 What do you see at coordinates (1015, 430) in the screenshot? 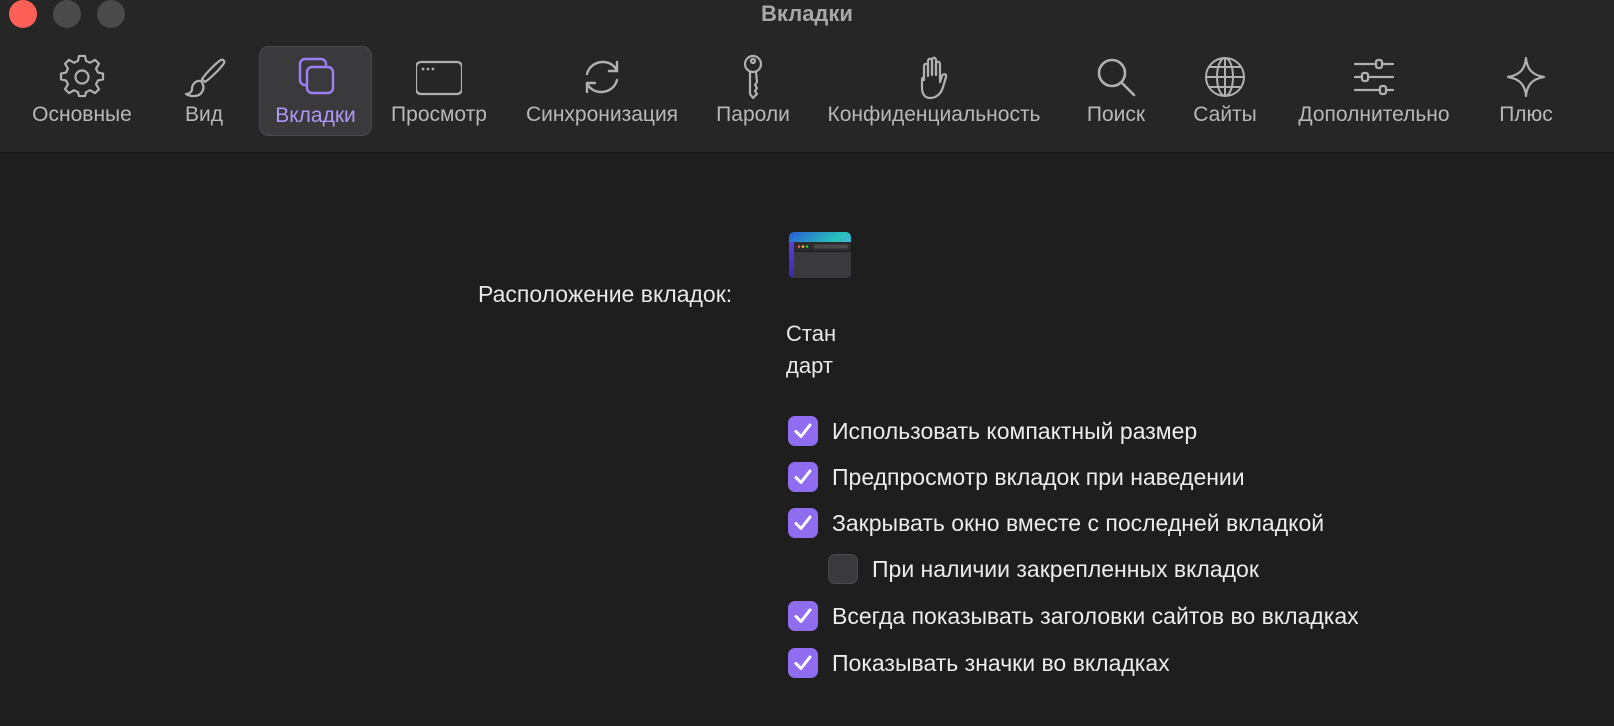
I see `checkbox-label-compact: Использовать компактный размер` at bounding box center [1015, 430].